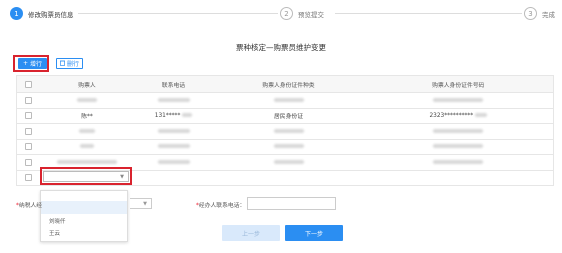 The width and height of the screenshot is (562, 253). What do you see at coordinates (54, 233) in the screenshot?
I see `dropdown-option: 王云` at bounding box center [54, 233].